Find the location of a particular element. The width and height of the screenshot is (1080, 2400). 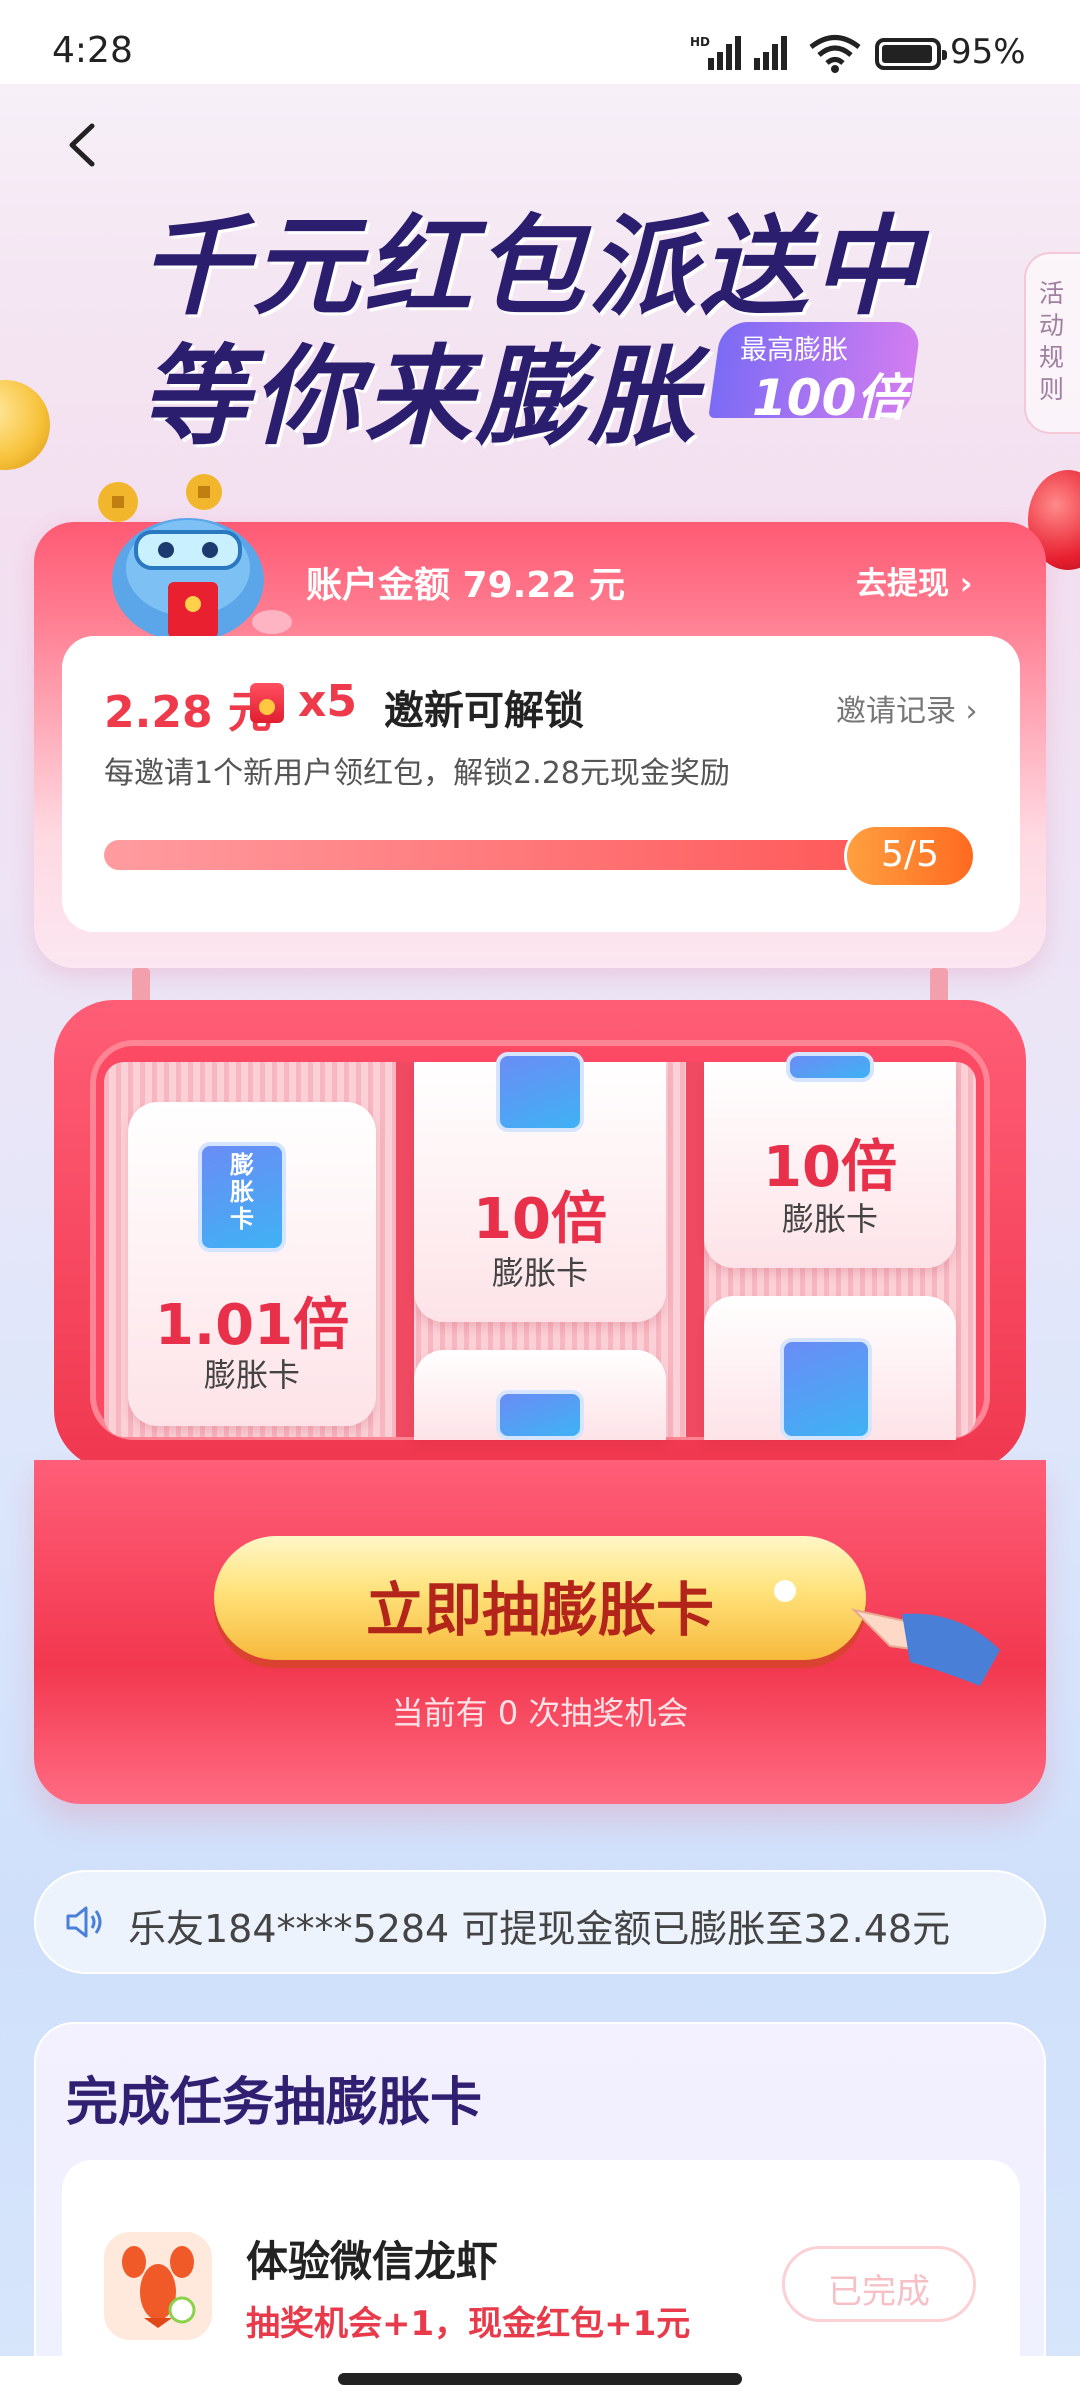

mini-card-icon: 膨胀卡 is located at coordinates (242, 1197).